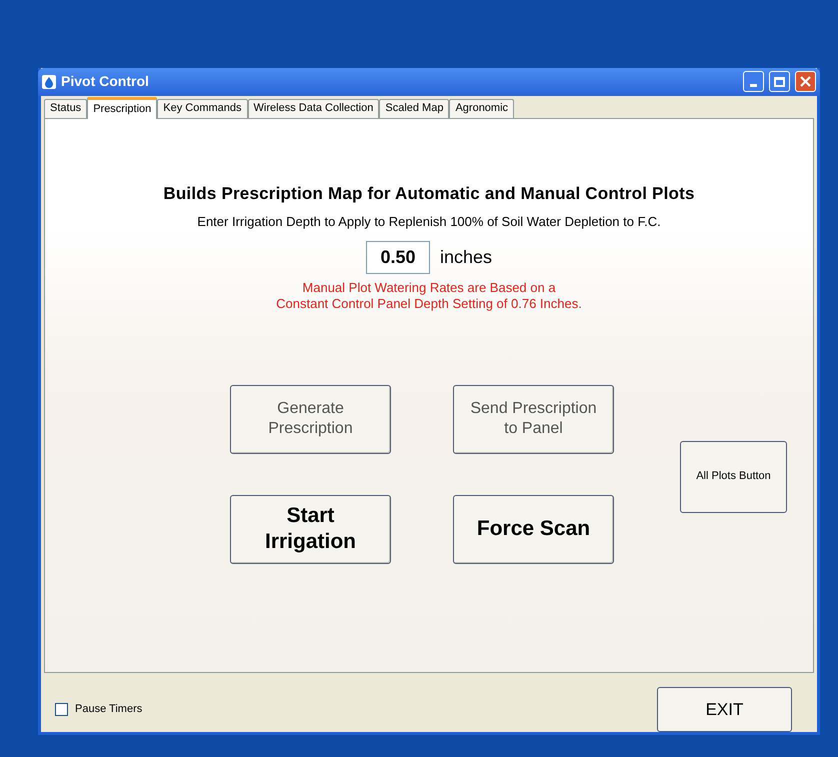  I want to click on close-button, so click(805, 81).